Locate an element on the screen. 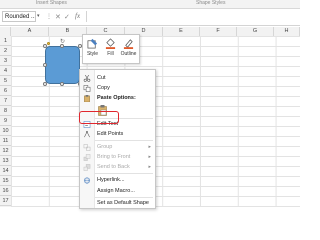 The width and height of the screenshot is (320, 240). menu-item-send-to-back: Send to Back ▸ is located at coordinates (117, 167).